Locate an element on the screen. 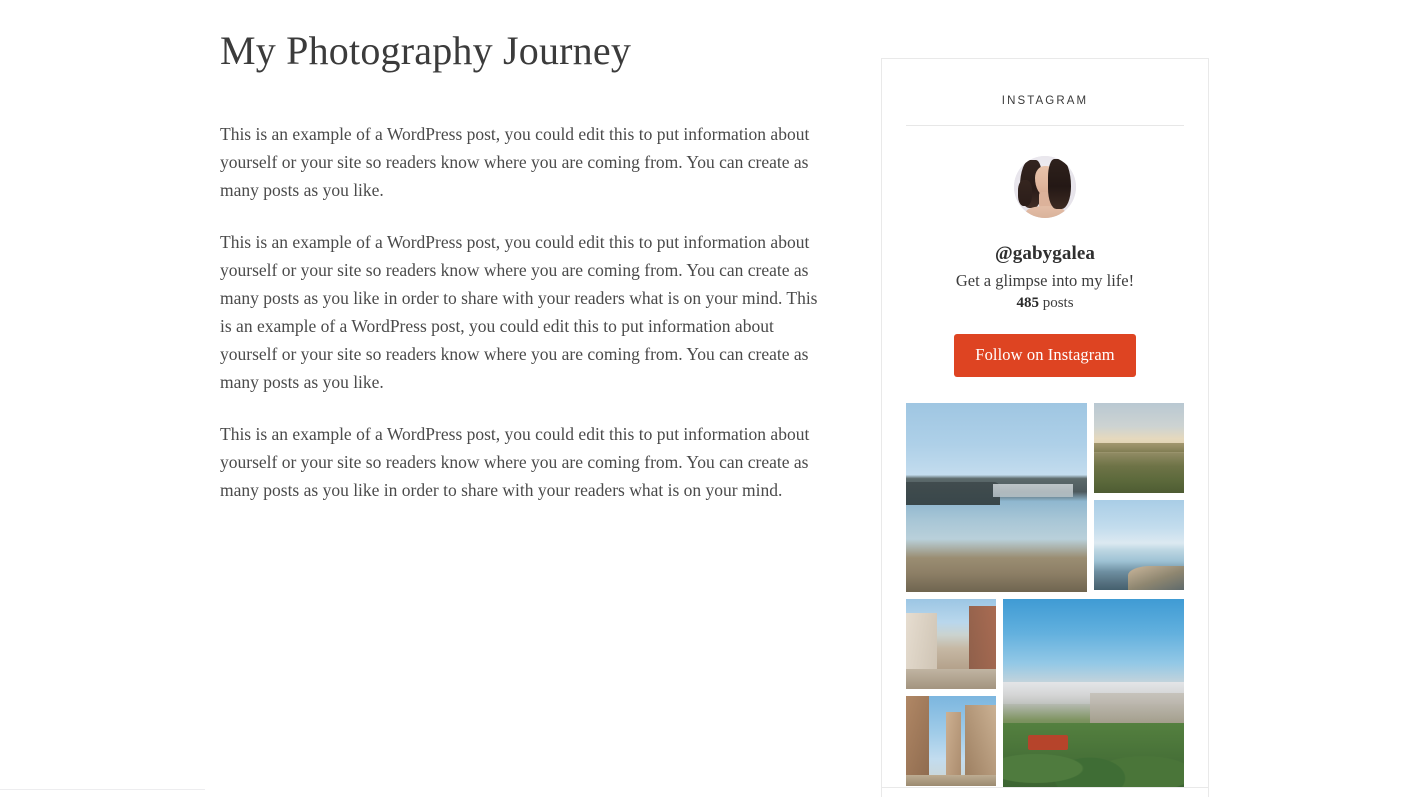 The image size is (1427, 797). photo-detail-base is located at coordinates (951, 780).